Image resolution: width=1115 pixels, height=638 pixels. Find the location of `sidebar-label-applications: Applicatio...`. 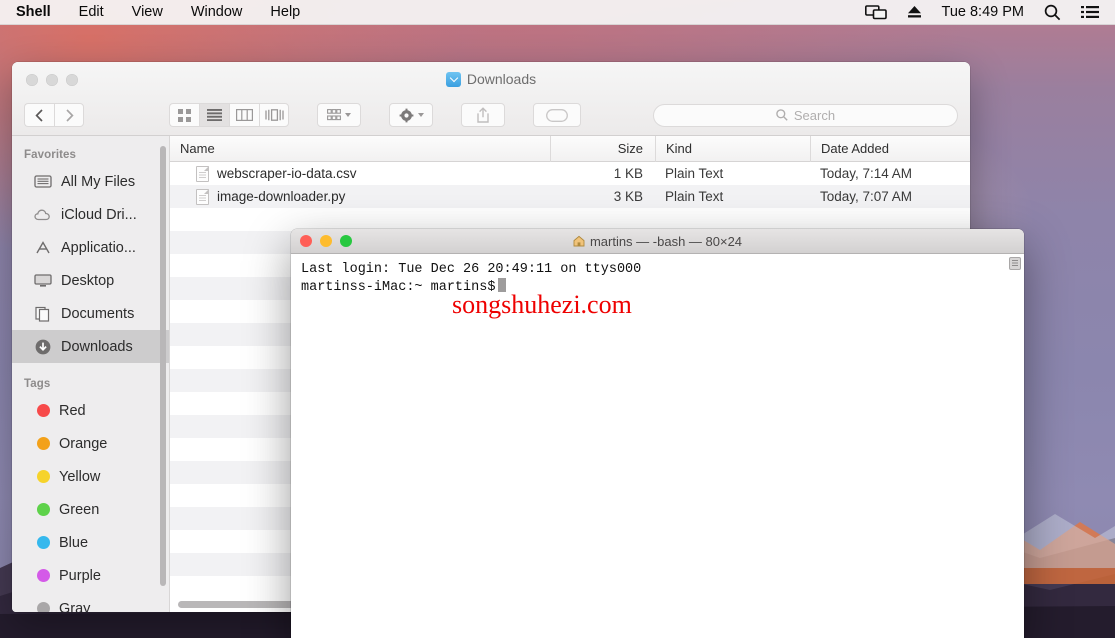

sidebar-label-applications: Applicatio... is located at coordinates (98, 247).